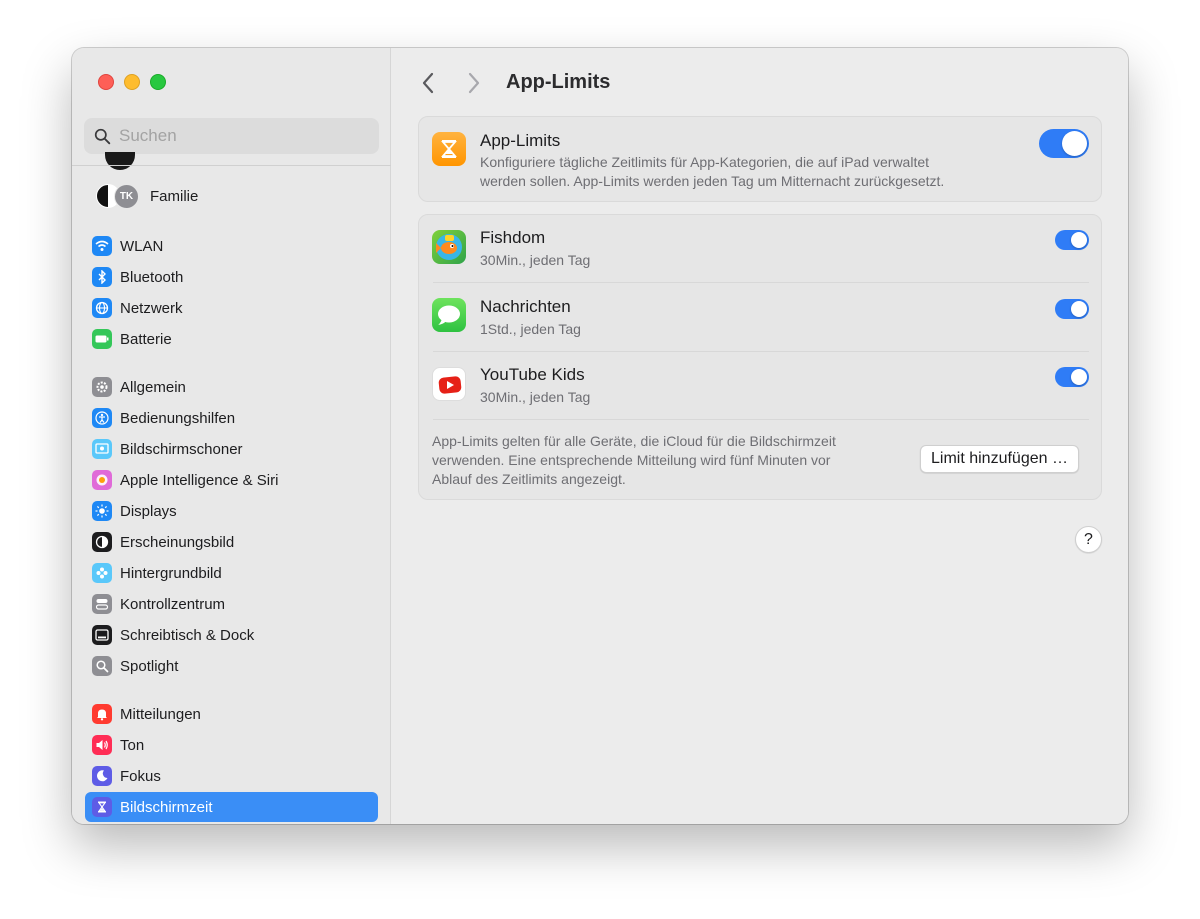 This screenshot has height=919, width=1200. What do you see at coordinates (102, 776) in the screenshot?
I see `moon-icon` at bounding box center [102, 776].